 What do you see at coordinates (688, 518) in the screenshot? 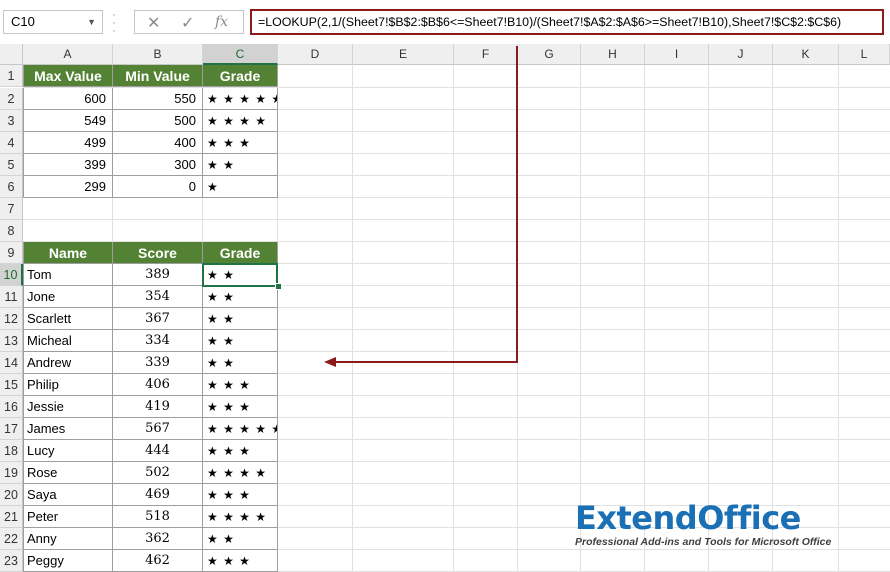
I see `logo-name: ExtendOffice` at bounding box center [688, 518].